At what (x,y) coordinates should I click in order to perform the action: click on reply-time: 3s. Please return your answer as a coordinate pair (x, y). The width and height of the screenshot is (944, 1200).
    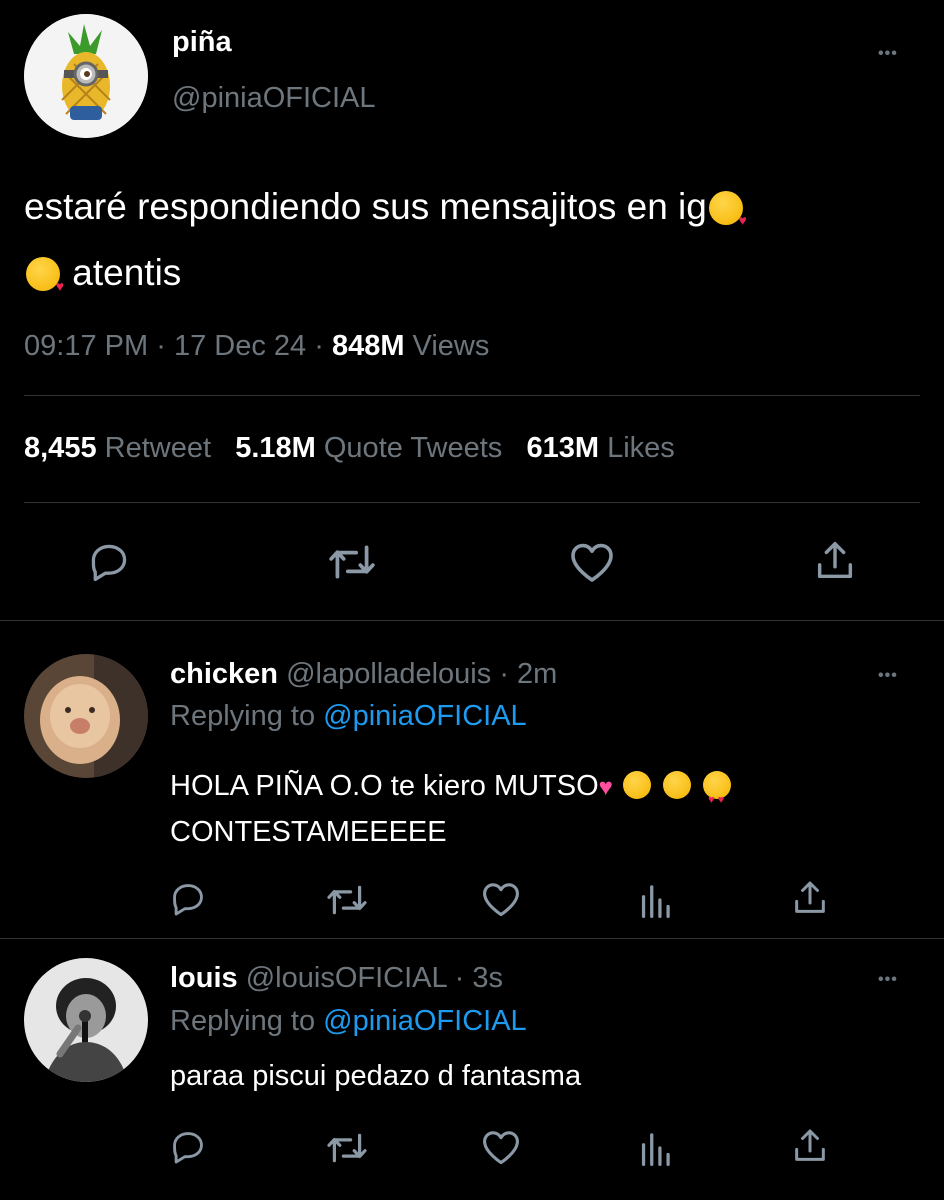
    Looking at the image, I should click on (487, 978).